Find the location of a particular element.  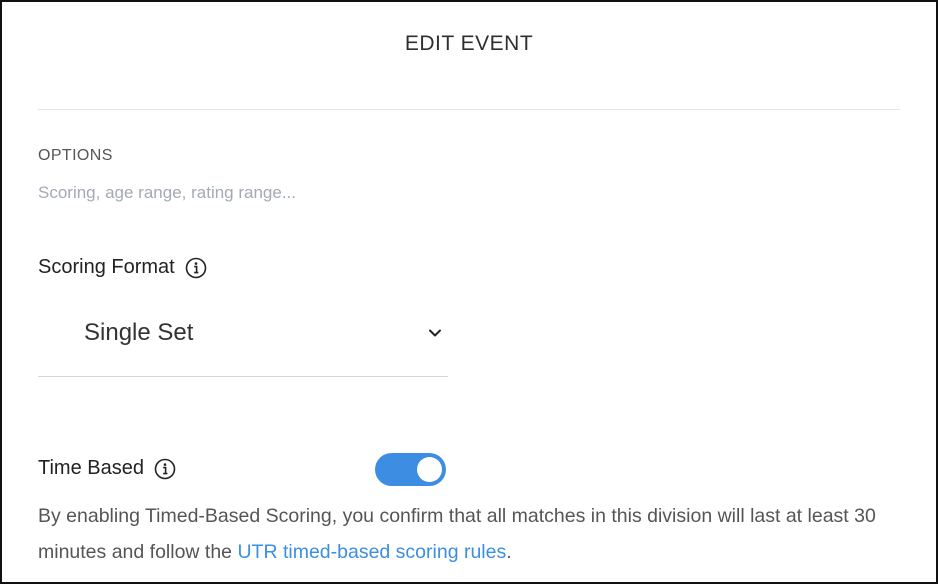

header-divider is located at coordinates (469, 109).